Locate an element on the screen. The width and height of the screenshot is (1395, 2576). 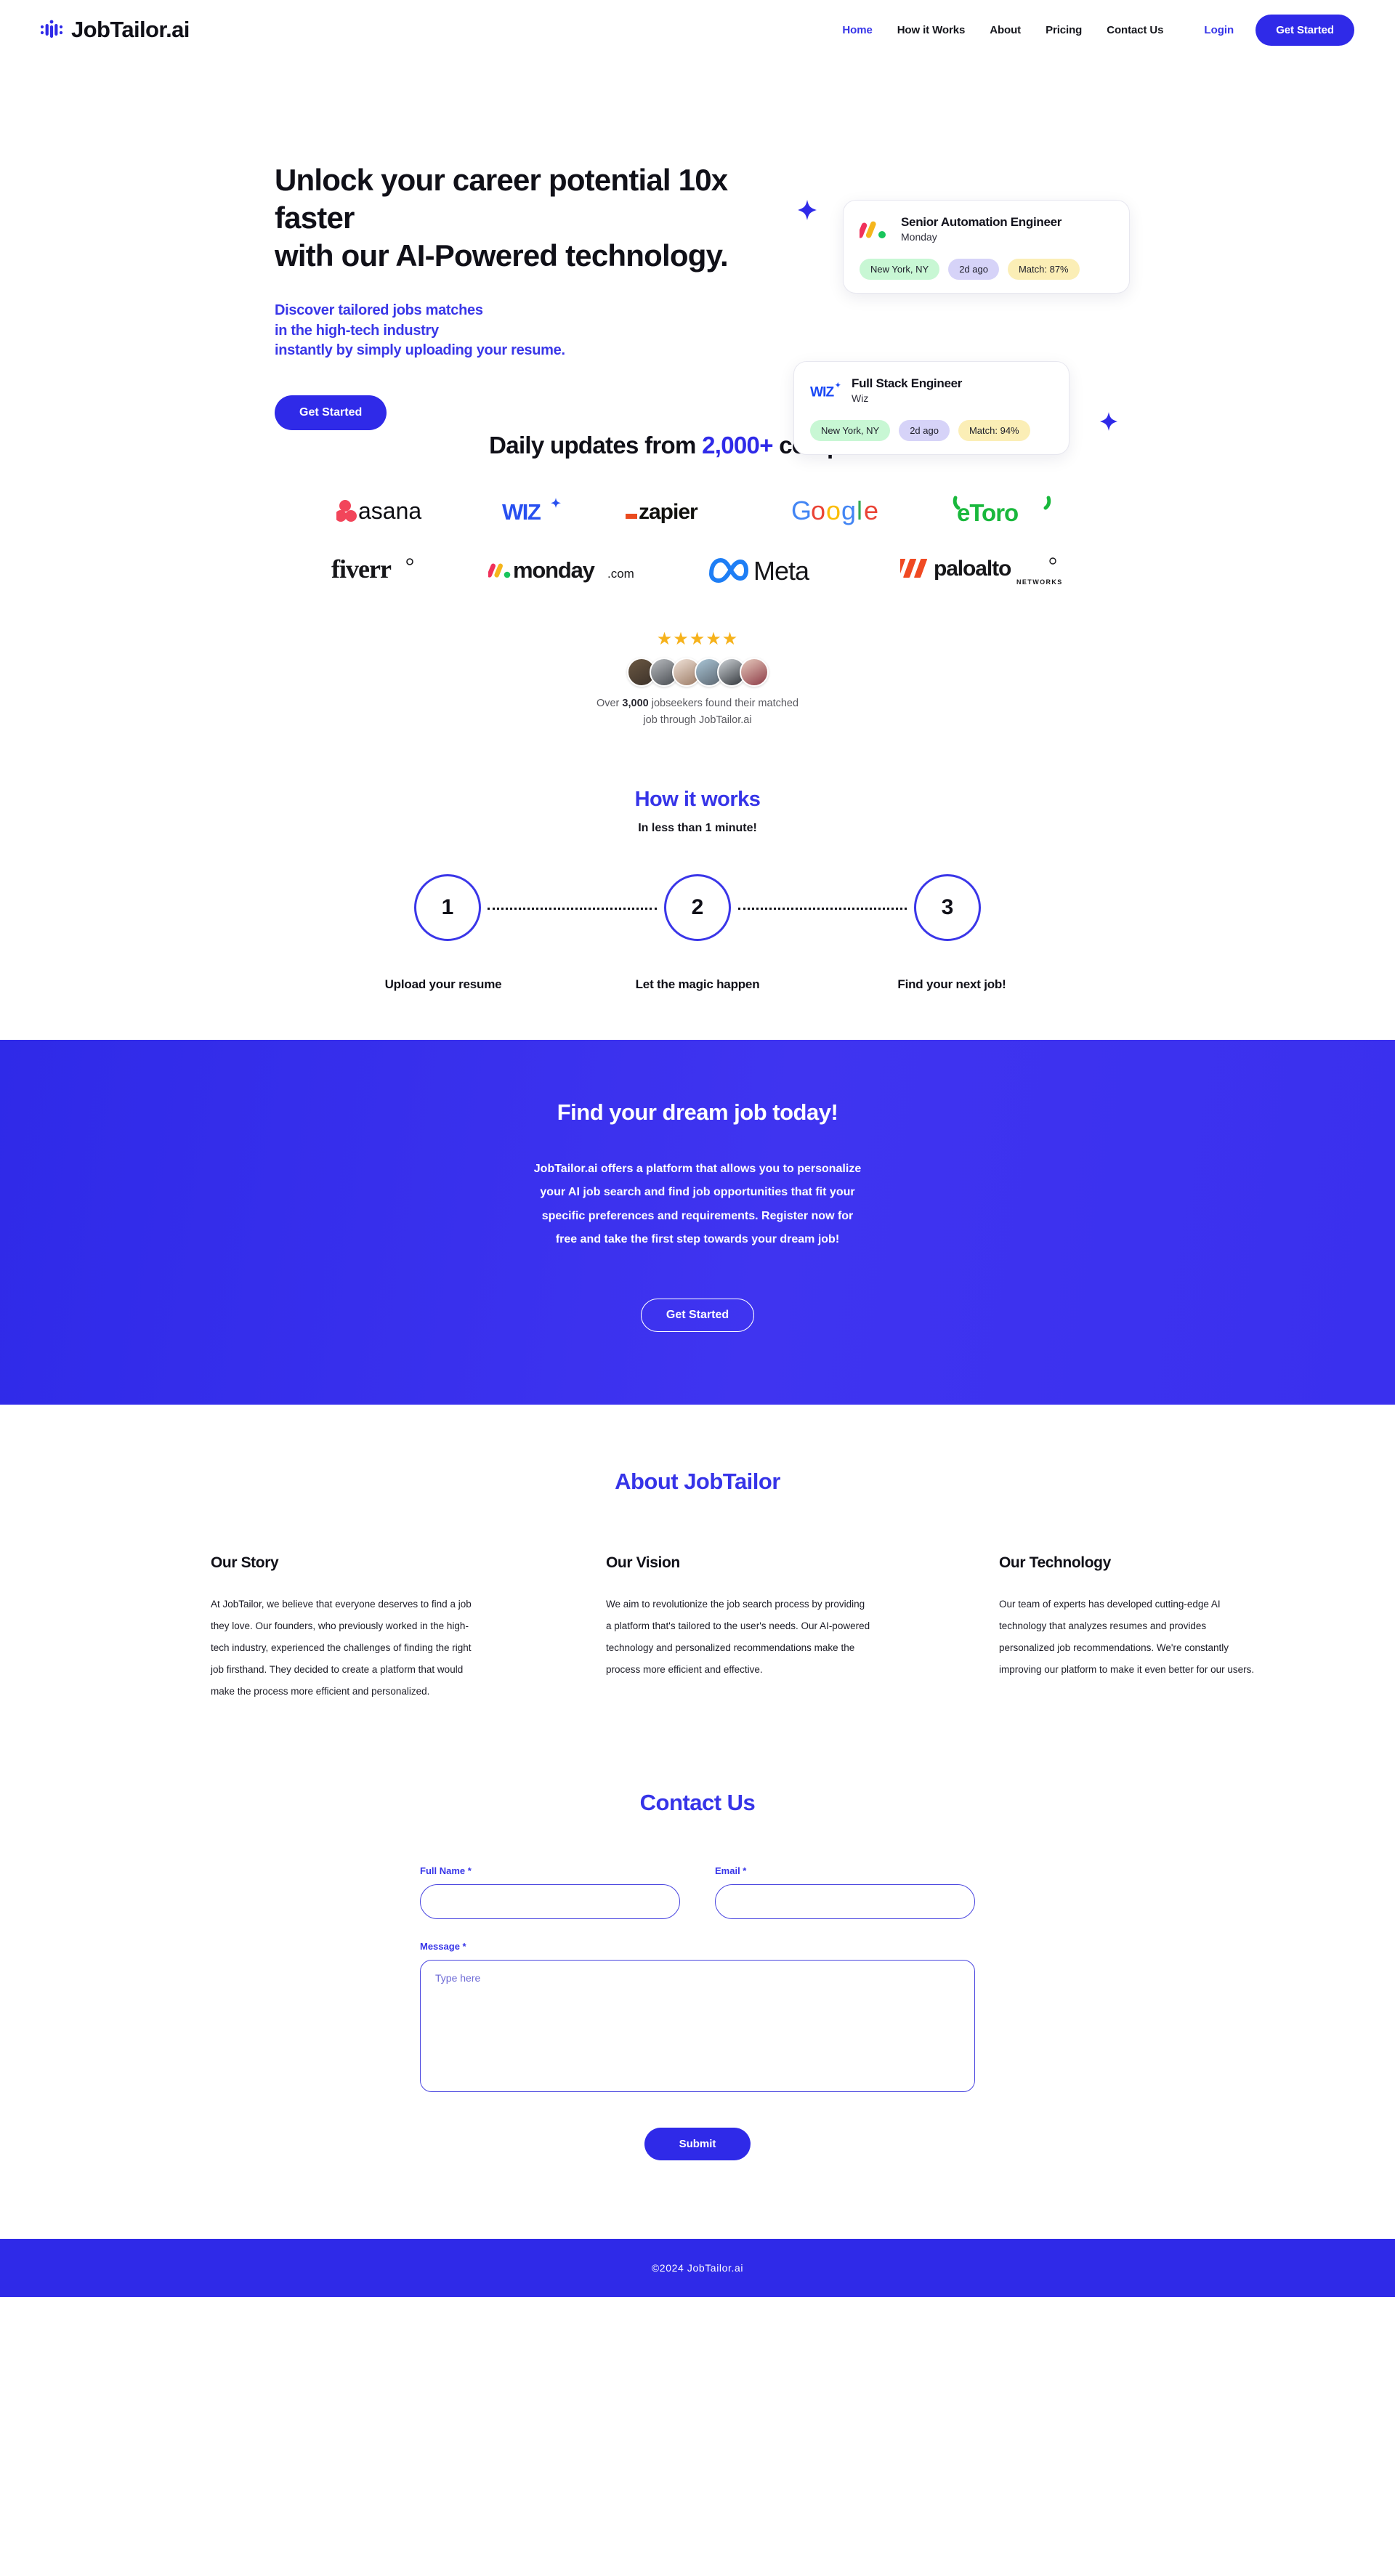
job-tags: New York, NY 2d ago Match: 94% is located at coordinates (932, 431).